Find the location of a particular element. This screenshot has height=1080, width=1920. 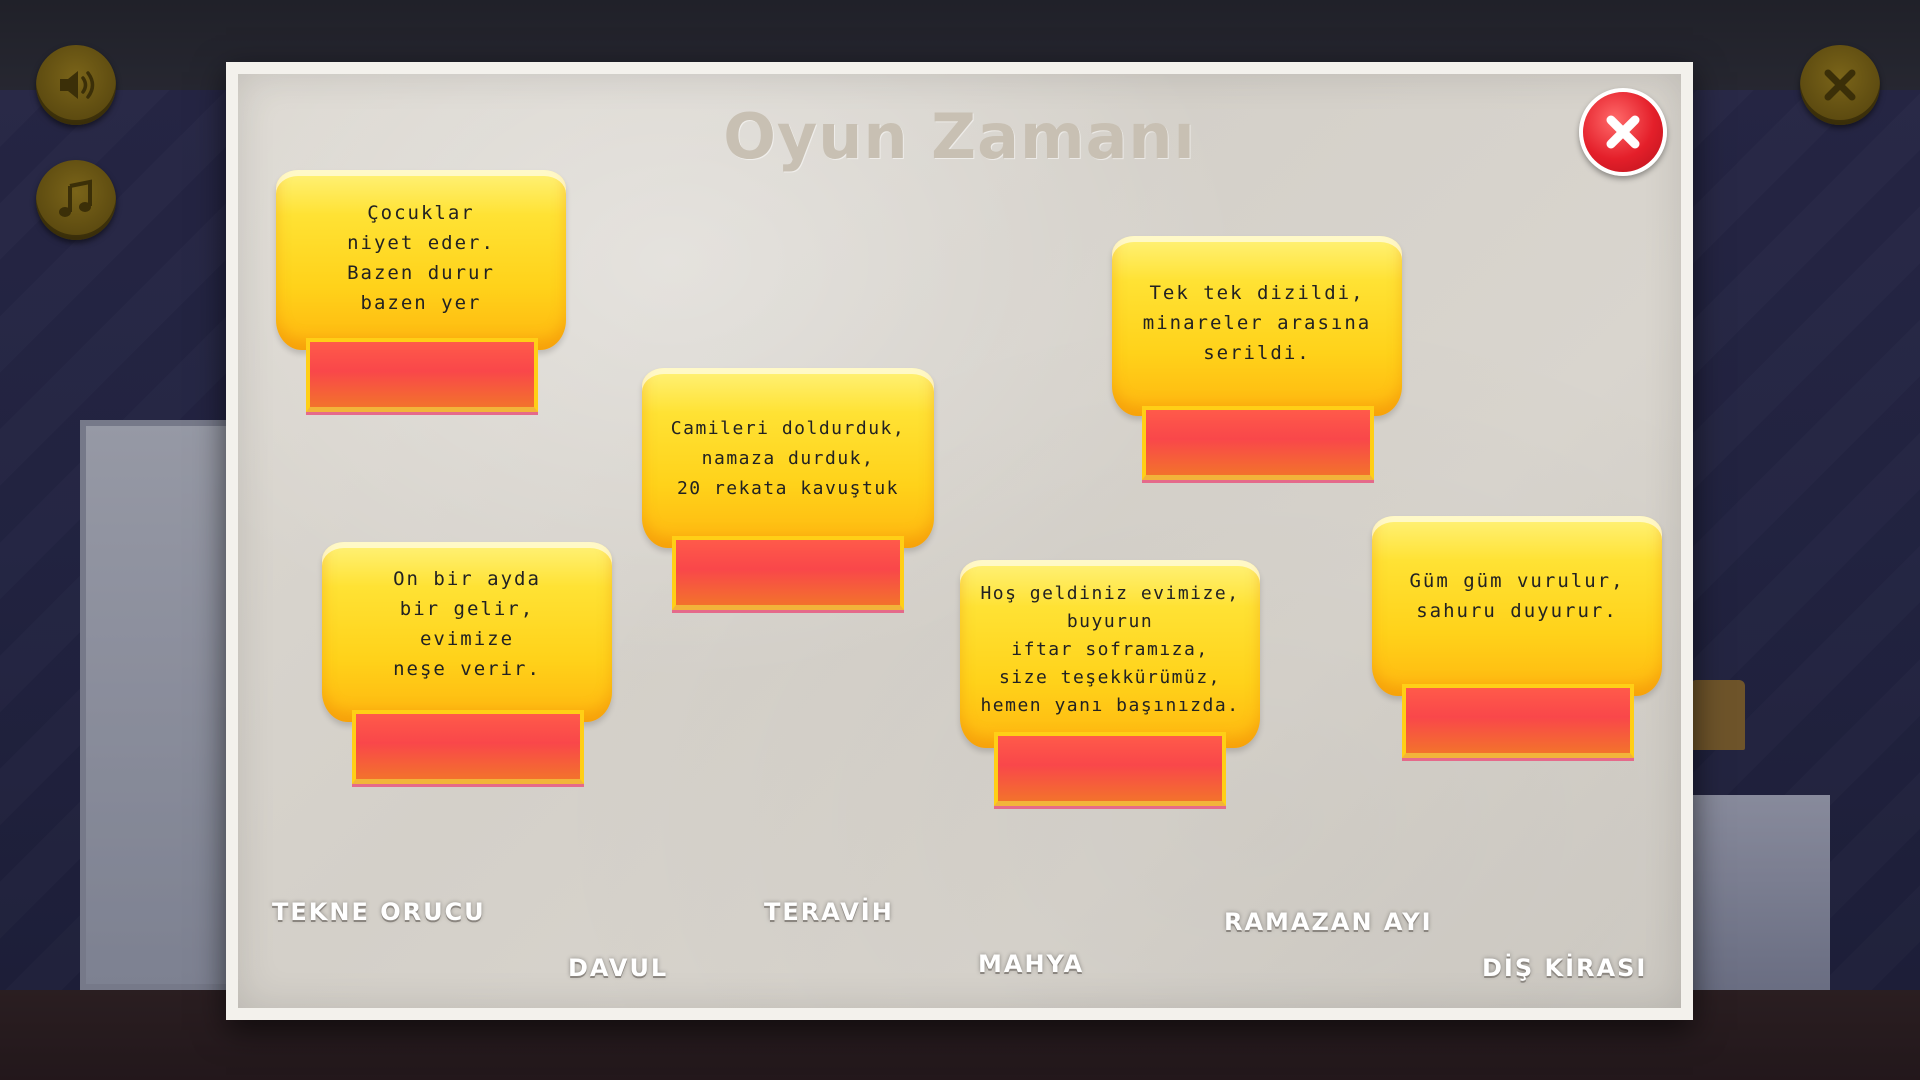

close-panel-button is located at coordinates (1623, 132).